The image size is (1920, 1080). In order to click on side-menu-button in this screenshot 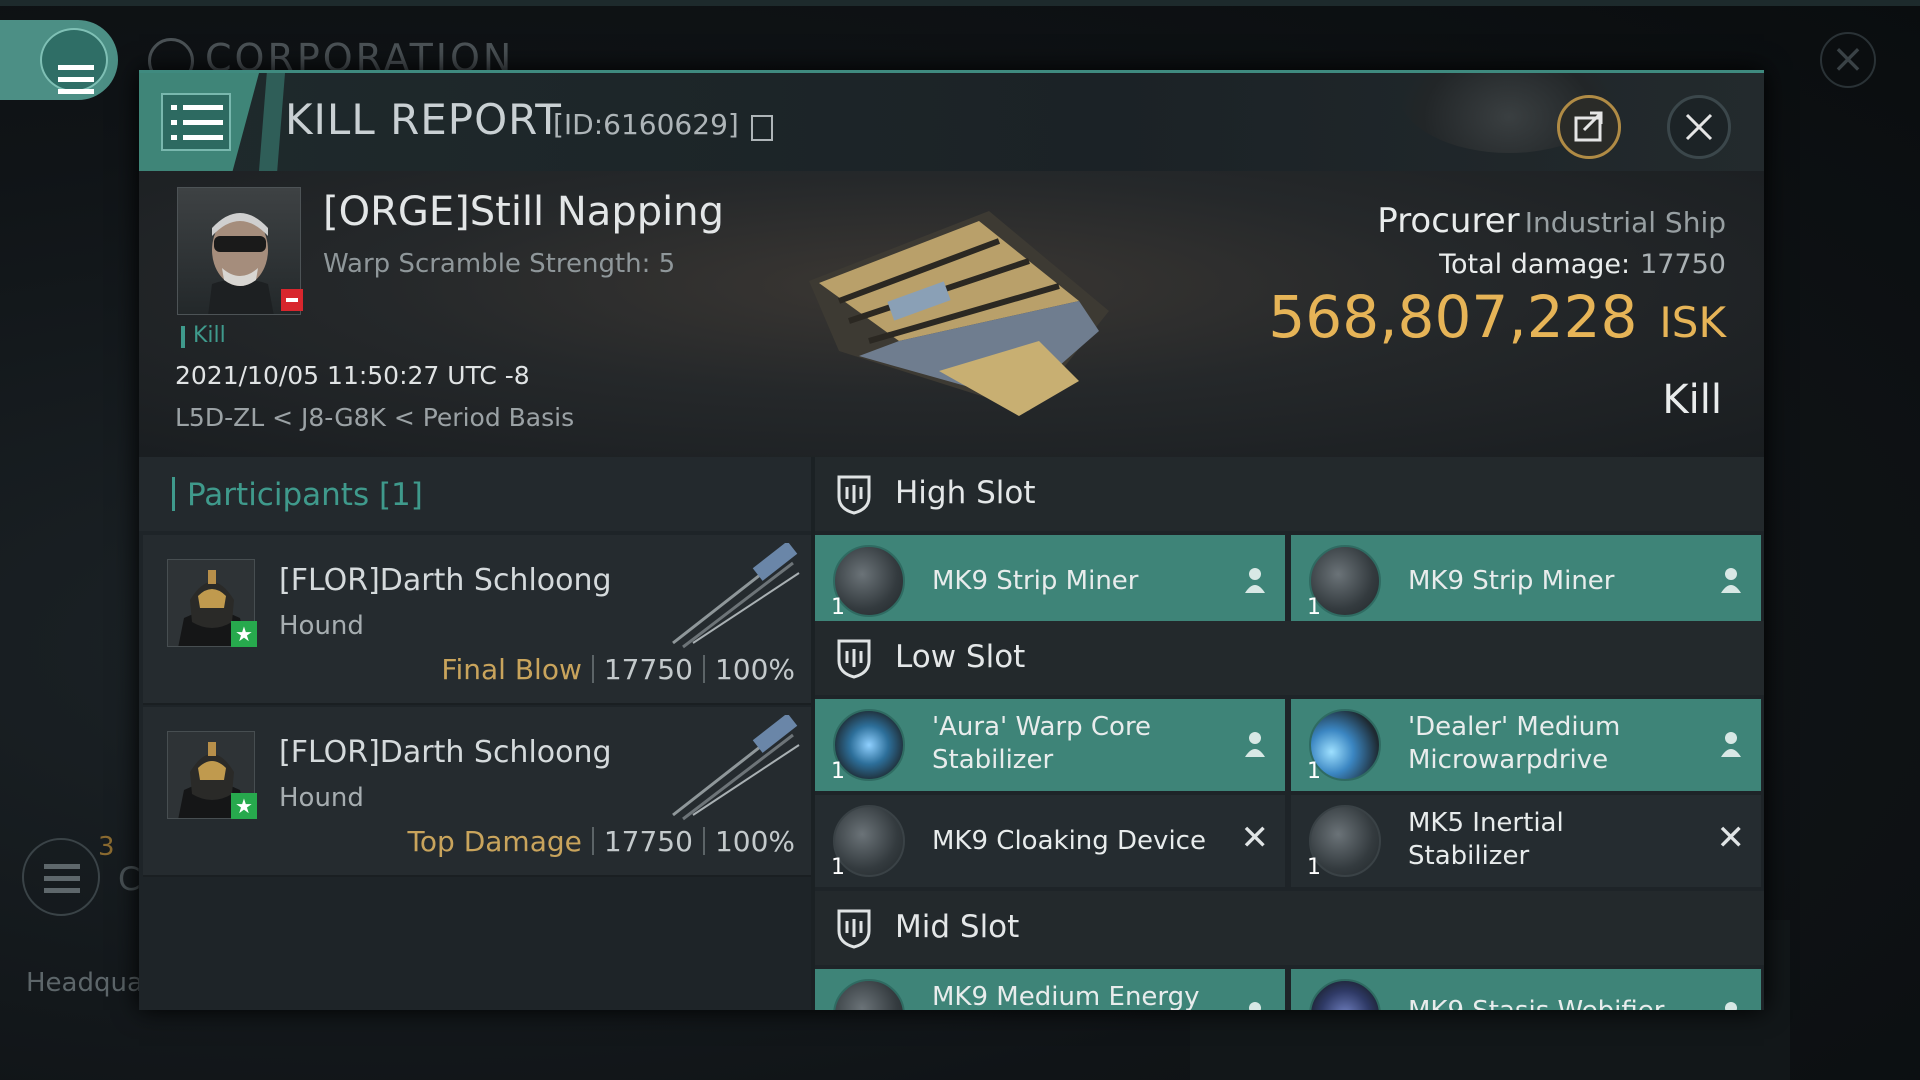, I will do `click(61, 877)`.